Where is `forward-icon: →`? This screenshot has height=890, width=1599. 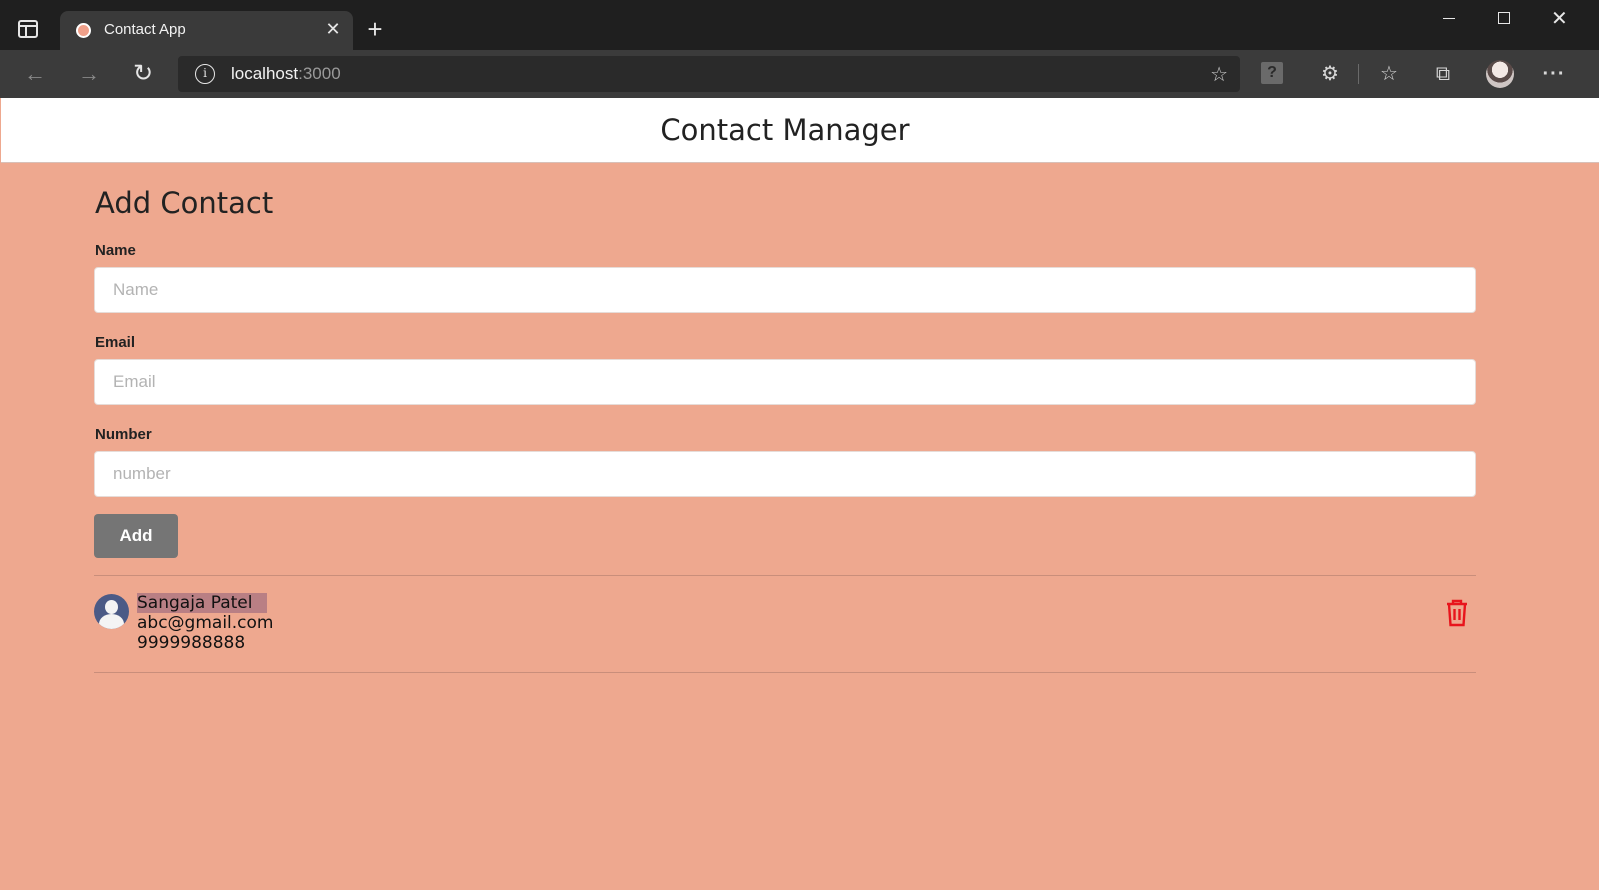 forward-icon: → is located at coordinates (89, 74).